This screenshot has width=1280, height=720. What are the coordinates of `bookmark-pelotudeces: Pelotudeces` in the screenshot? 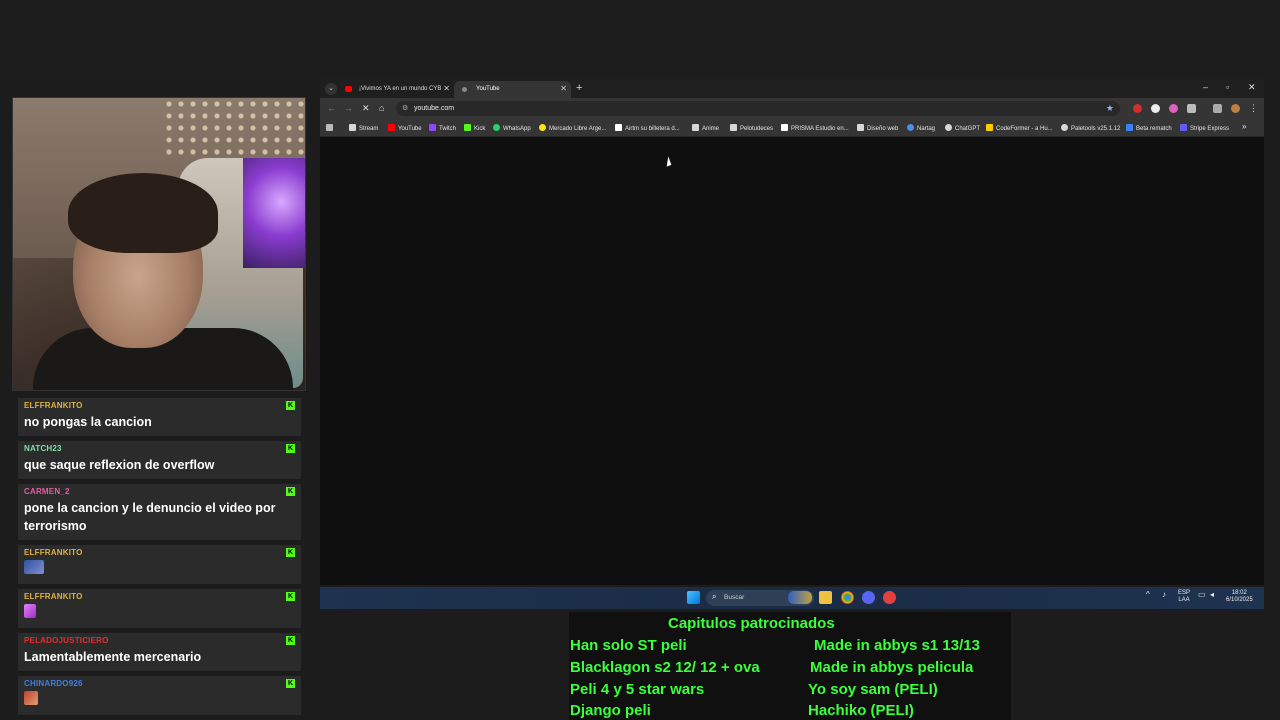 It's located at (751, 128).